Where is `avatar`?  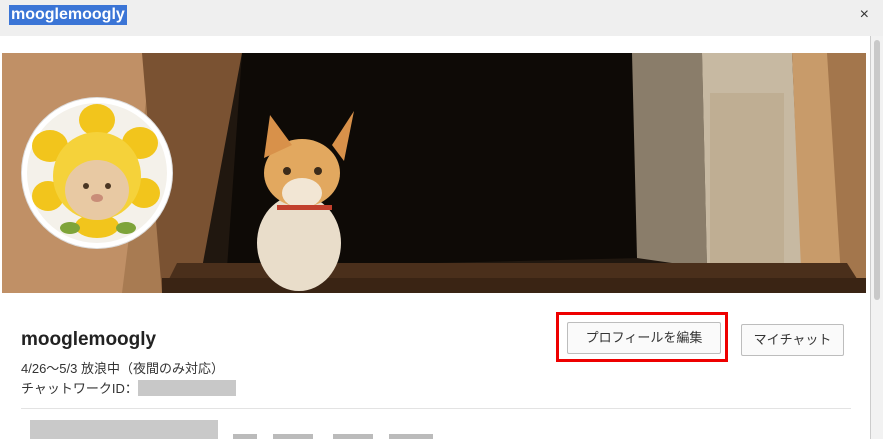
avatar is located at coordinates (97, 173).